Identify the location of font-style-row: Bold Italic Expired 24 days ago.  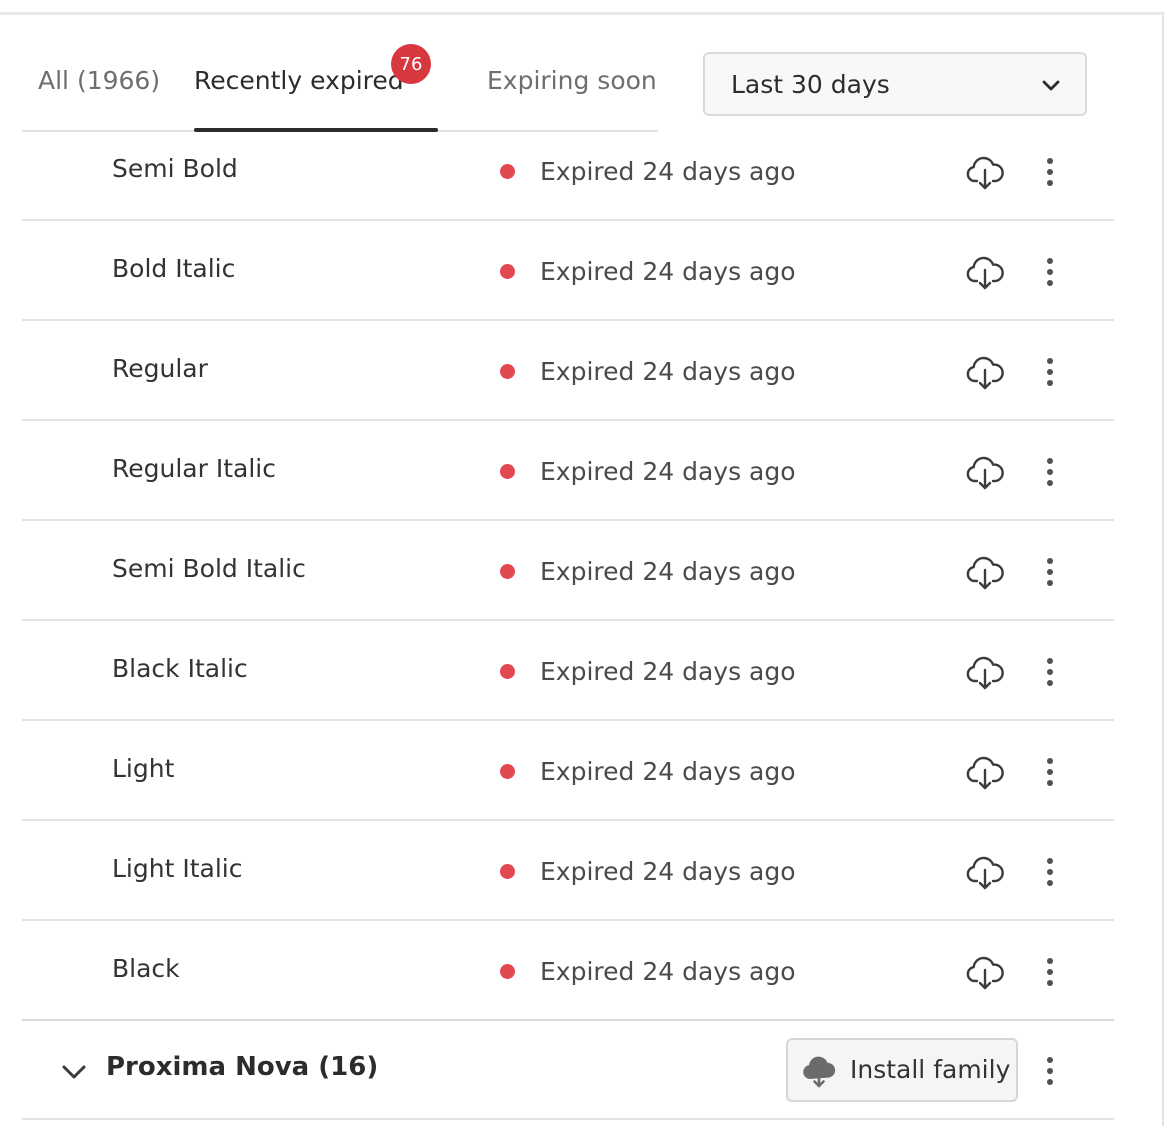
(568, 271).